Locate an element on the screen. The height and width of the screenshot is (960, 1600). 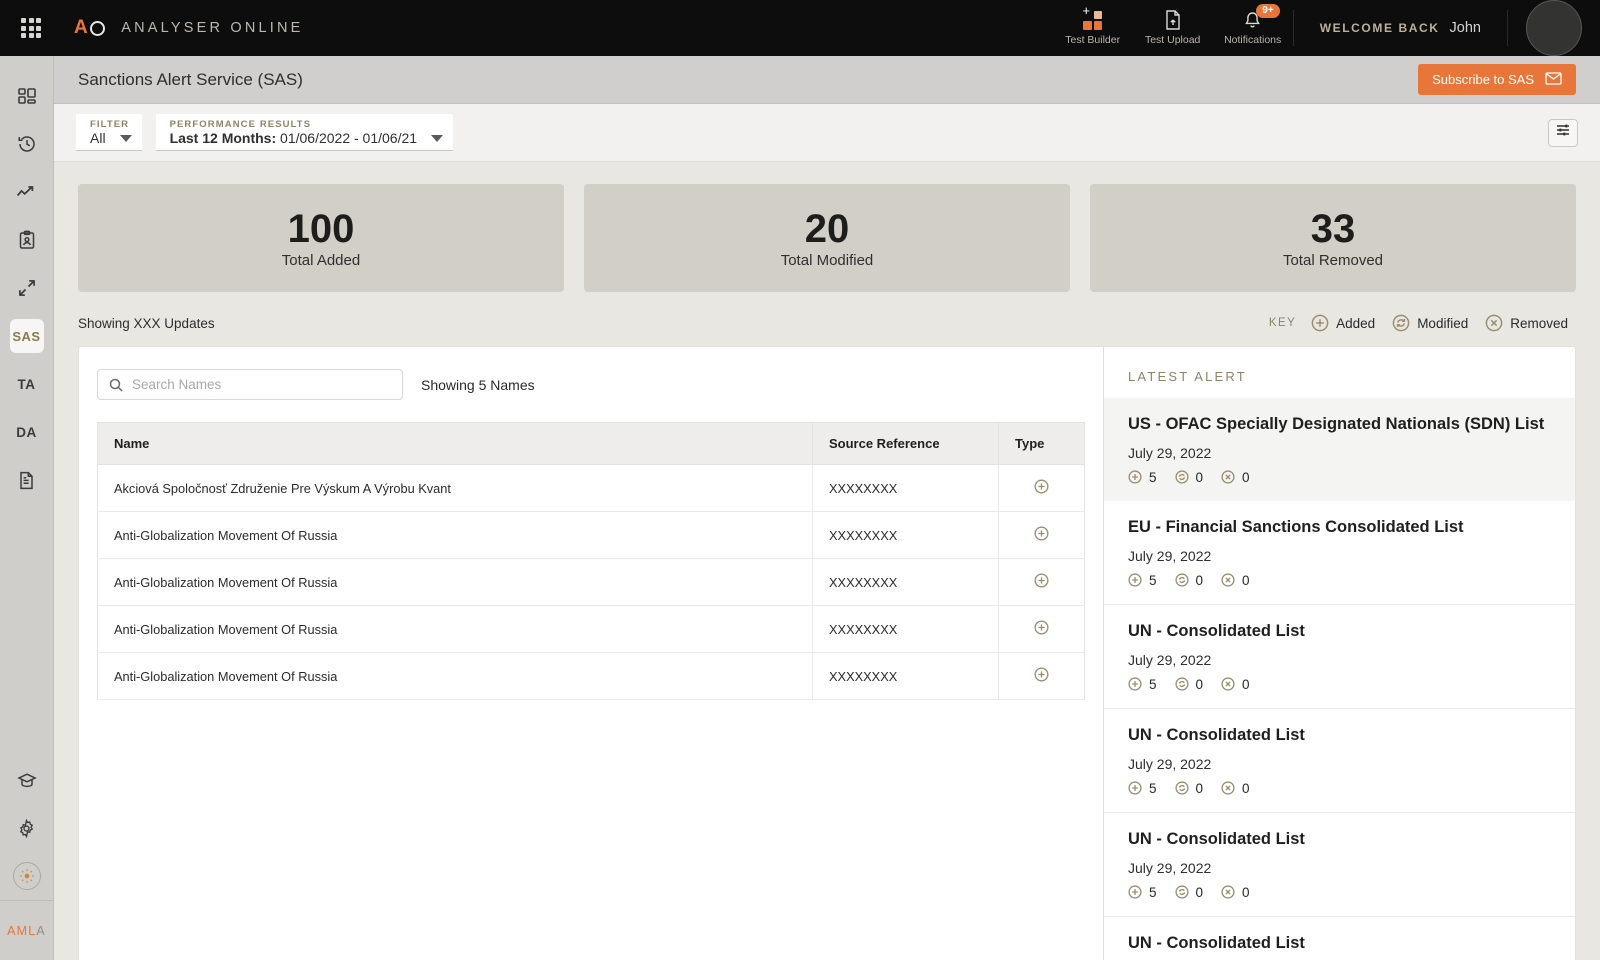
stat-value: 100 is located at coordinates (321, 228).